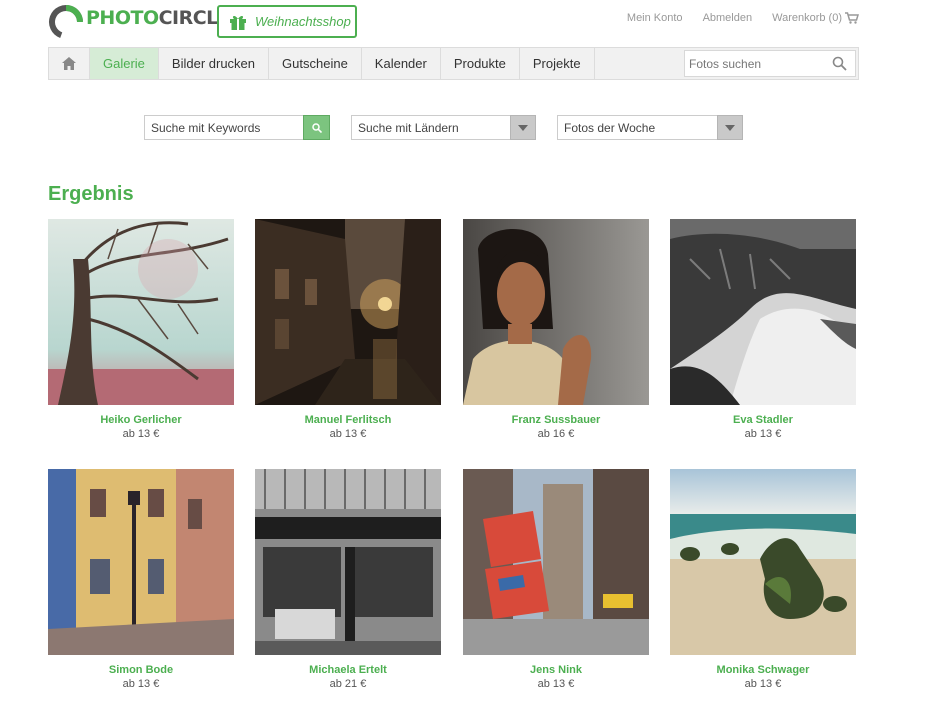  What do you see at coordinates (315, 63) in the screenshot?
I see `nav-gutscheine: Gutscheine` at bounding box center [315, 63].